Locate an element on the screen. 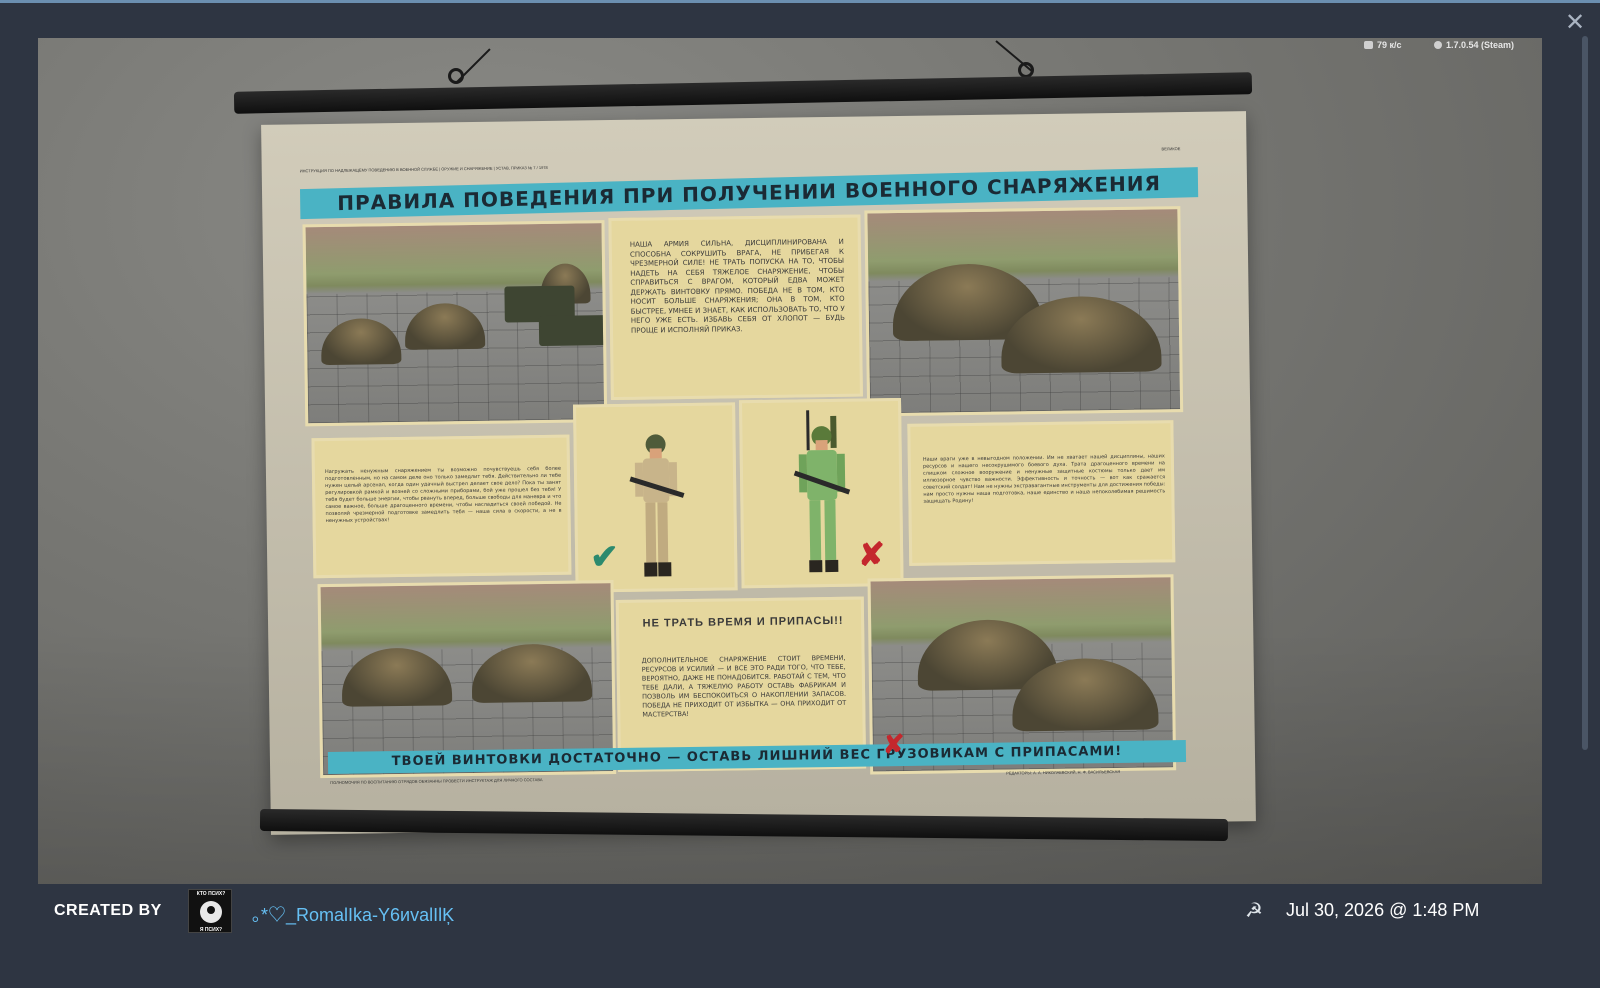 The height and width of the screenshot is (988, 1600). game-logo-icon: ☭ is located at coordinates (1254, 911).